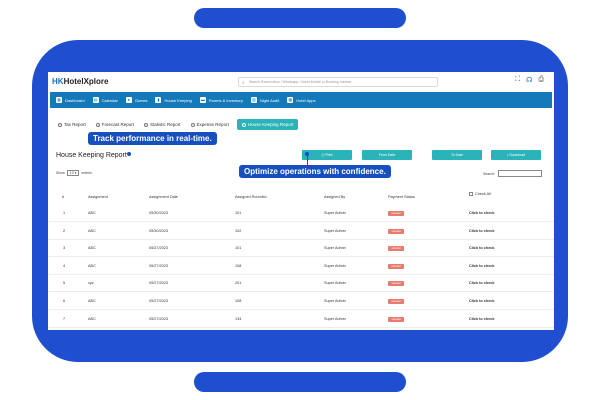  I want to click on decor-bottom-pill, so click(300, 382).